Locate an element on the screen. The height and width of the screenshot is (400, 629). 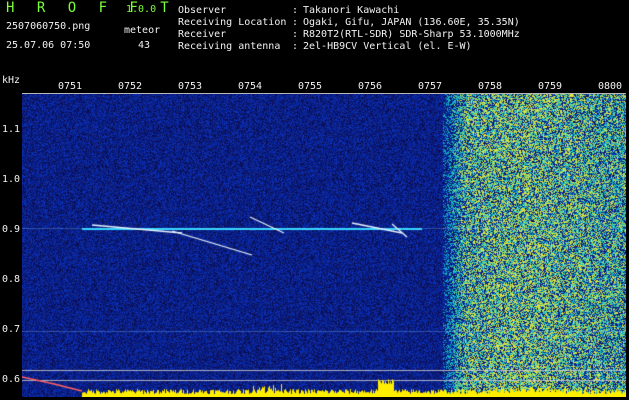
y-tick-label: 0.6 is located at coordinates (11, 379).